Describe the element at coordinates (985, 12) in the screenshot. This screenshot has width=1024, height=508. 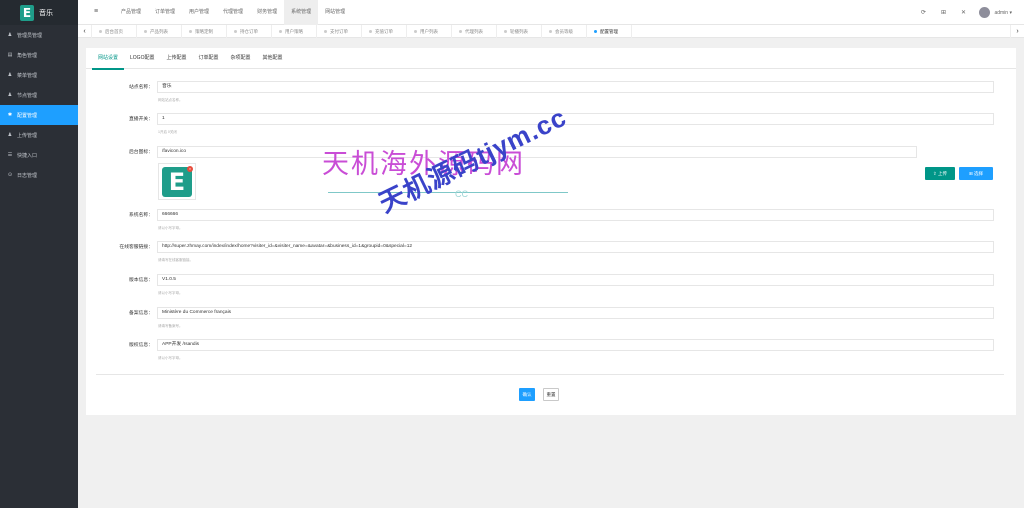
I see `avatar` at that location.